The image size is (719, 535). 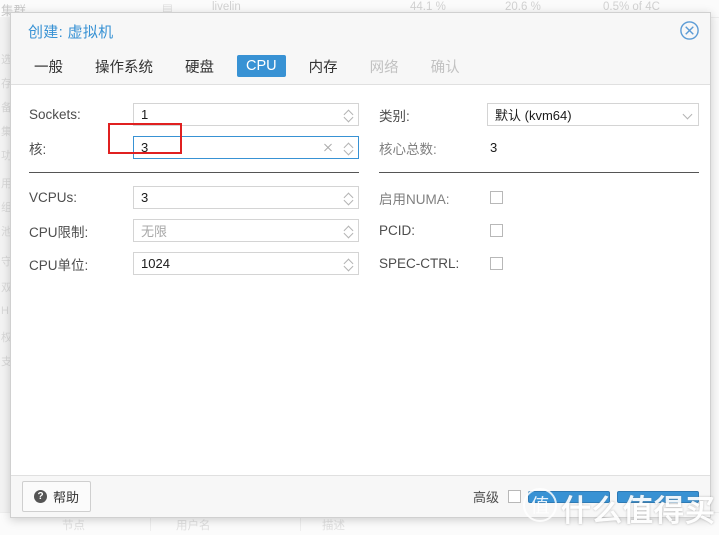 I want to click on field-row-spec-ctrl: SPEC-CTRL:, so click(x=539, y=263).